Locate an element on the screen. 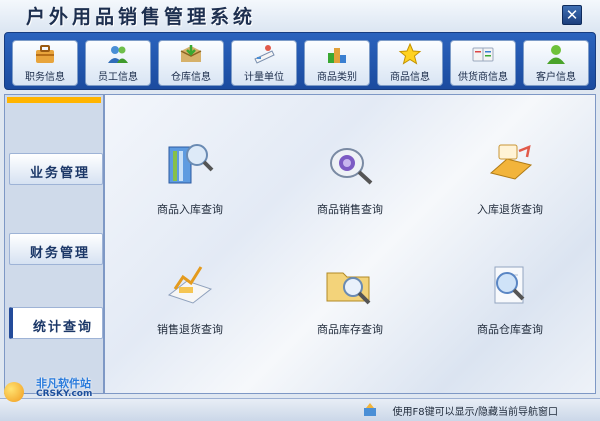 Image resolution: width=600 pixels, height=421 pixels. toolbar-button-employees: 员工信息 is located at coordinates (118, 63).